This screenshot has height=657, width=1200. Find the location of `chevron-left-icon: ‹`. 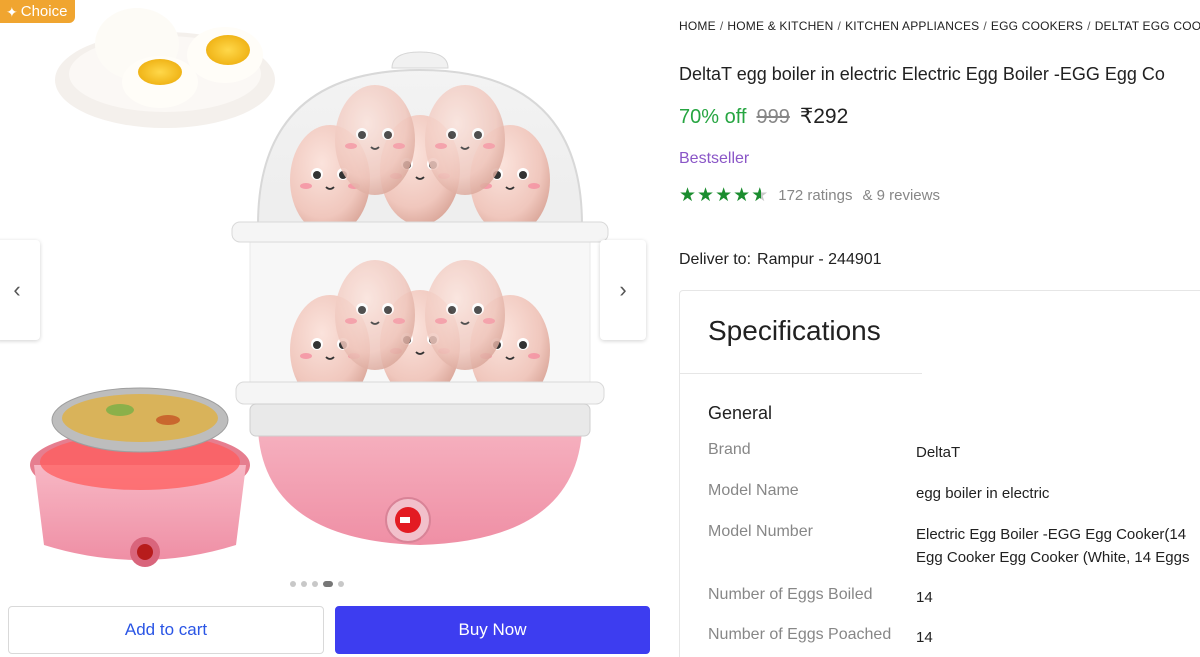

chevron-left-icon: ‹ is located at coordinates (17, 289).